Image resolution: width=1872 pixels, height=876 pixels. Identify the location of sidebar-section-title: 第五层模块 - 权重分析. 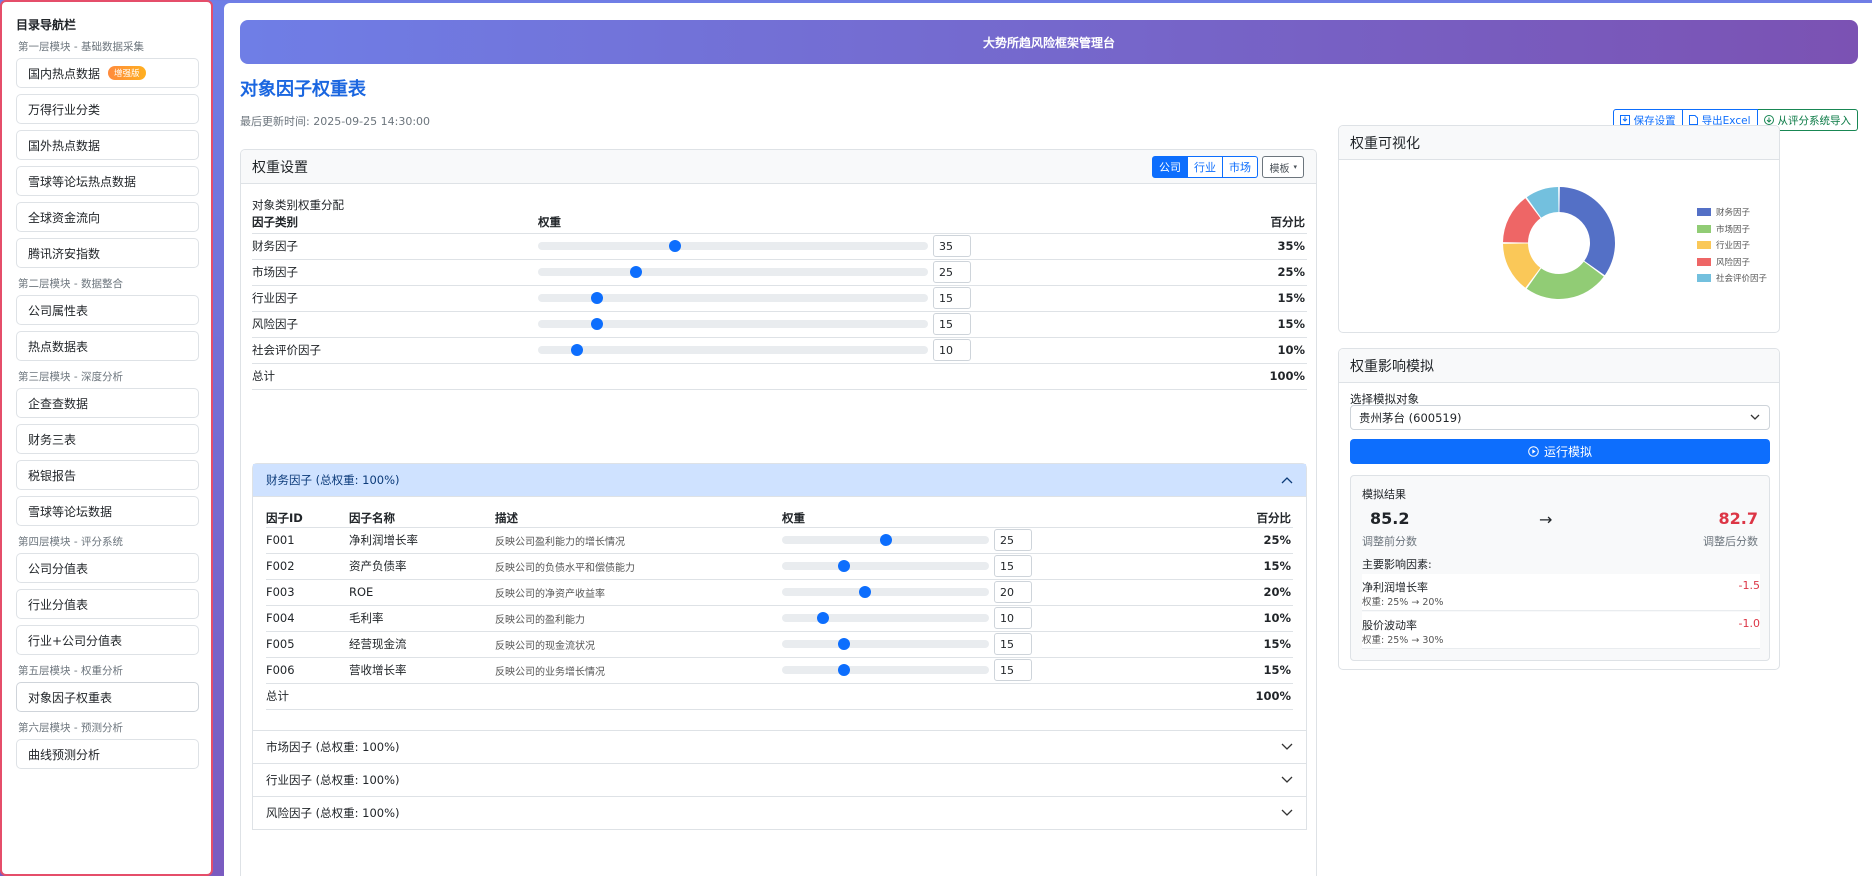
(70, 671).